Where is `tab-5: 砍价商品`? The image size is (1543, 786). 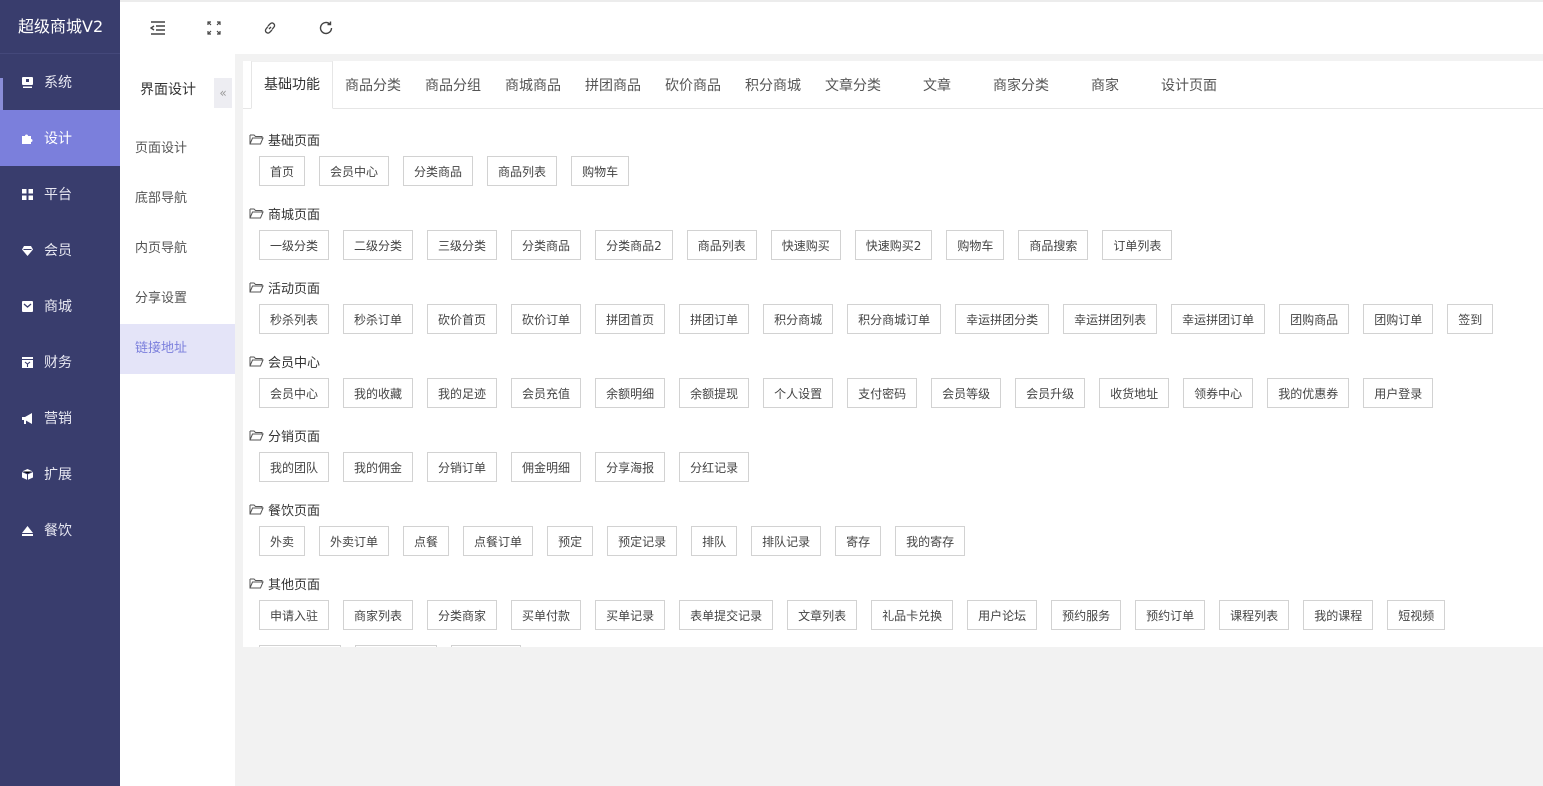 tab-5: 砍价商品 is located at coordinates (693, 84).